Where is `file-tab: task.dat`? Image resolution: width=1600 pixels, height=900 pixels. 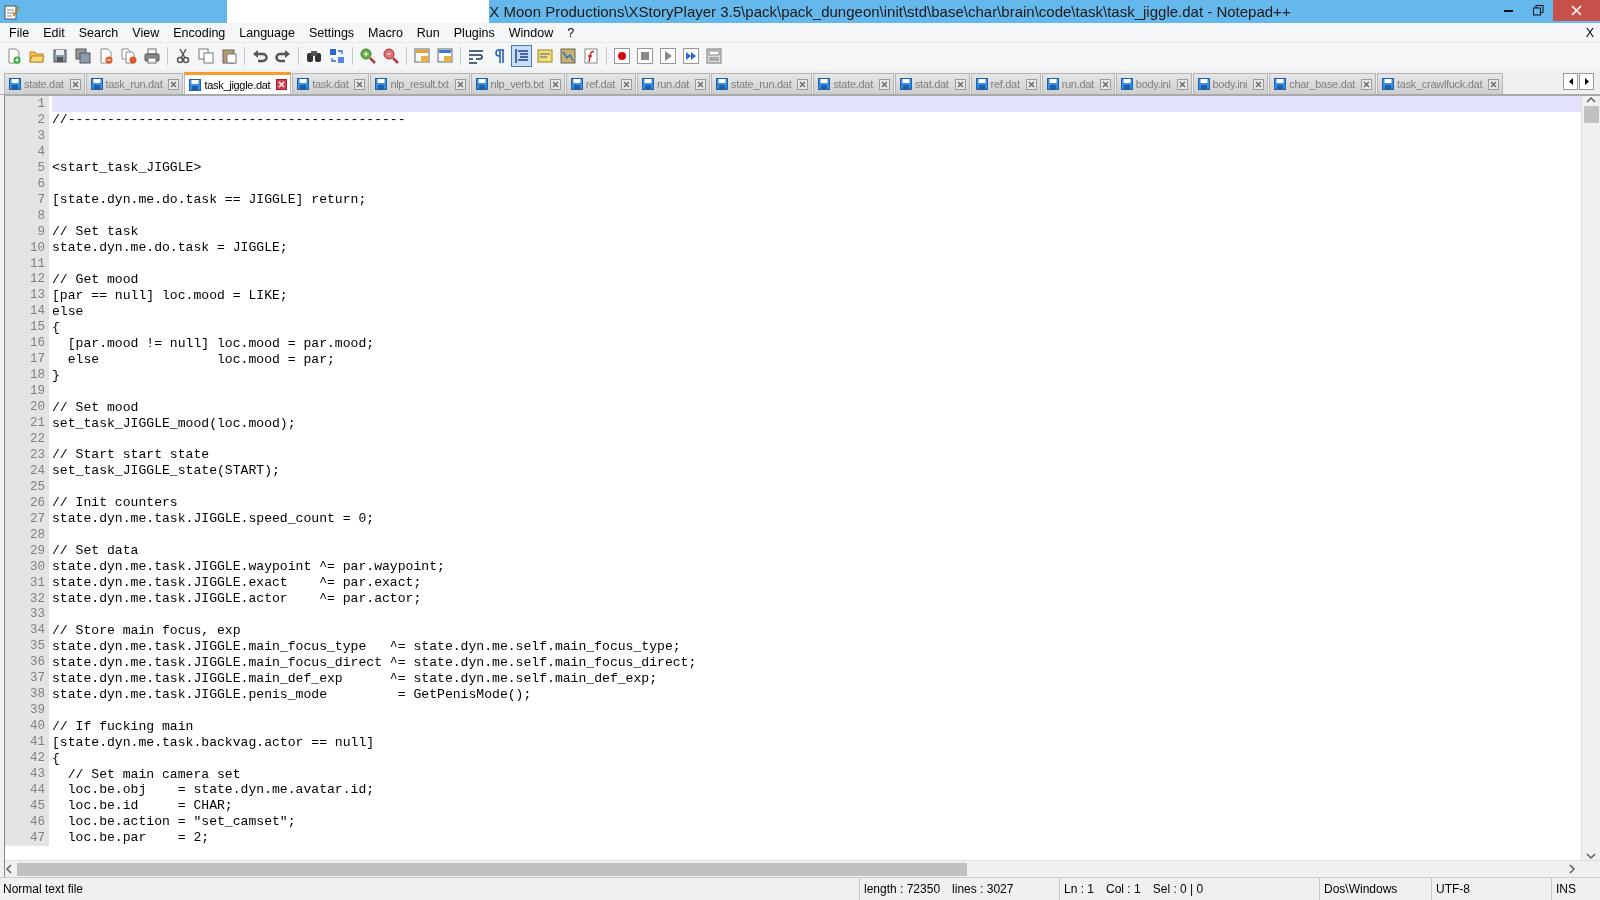
file-tab: task.dat is located at coordinates (331, 83).